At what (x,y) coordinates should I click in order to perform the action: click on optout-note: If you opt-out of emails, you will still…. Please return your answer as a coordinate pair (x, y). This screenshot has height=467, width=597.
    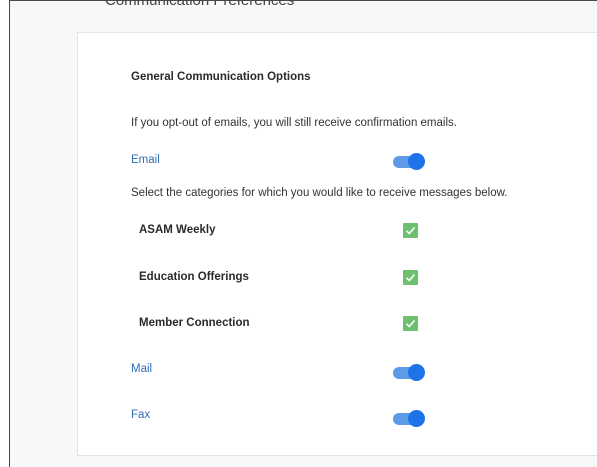
    Looking at the image, I should click on (294, 123).